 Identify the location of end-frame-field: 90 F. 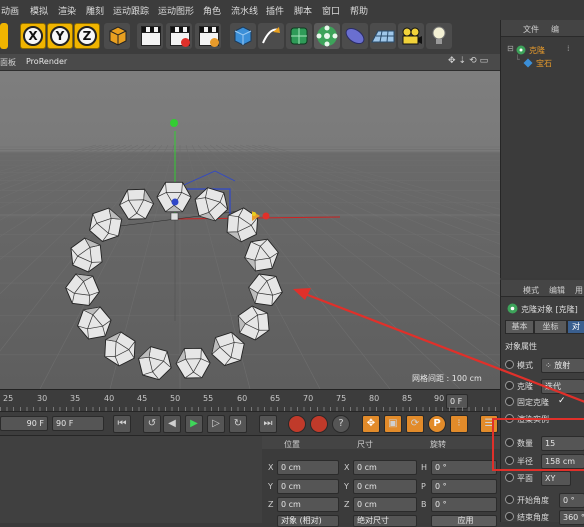
(78, 423).